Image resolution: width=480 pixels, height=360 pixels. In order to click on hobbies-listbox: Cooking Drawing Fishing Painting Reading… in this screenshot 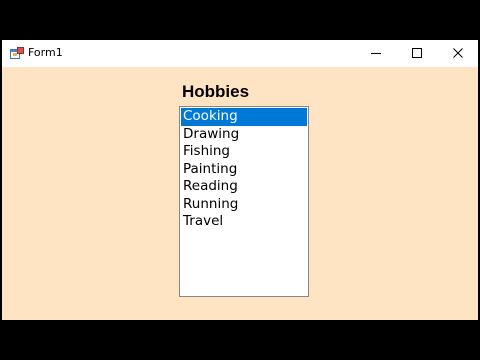, I will do `click(244, 201)`.